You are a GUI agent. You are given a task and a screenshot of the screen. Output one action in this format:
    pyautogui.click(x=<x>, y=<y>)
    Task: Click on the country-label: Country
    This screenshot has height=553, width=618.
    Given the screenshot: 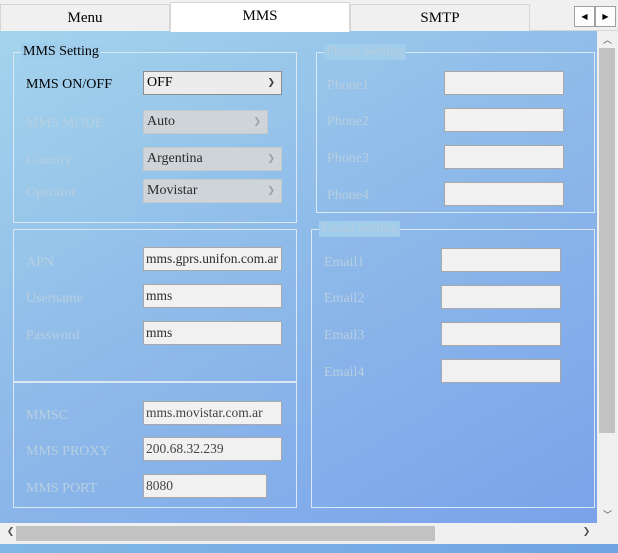 What is the action you would take?
    pyautogui.click(x=49, y=160)
    